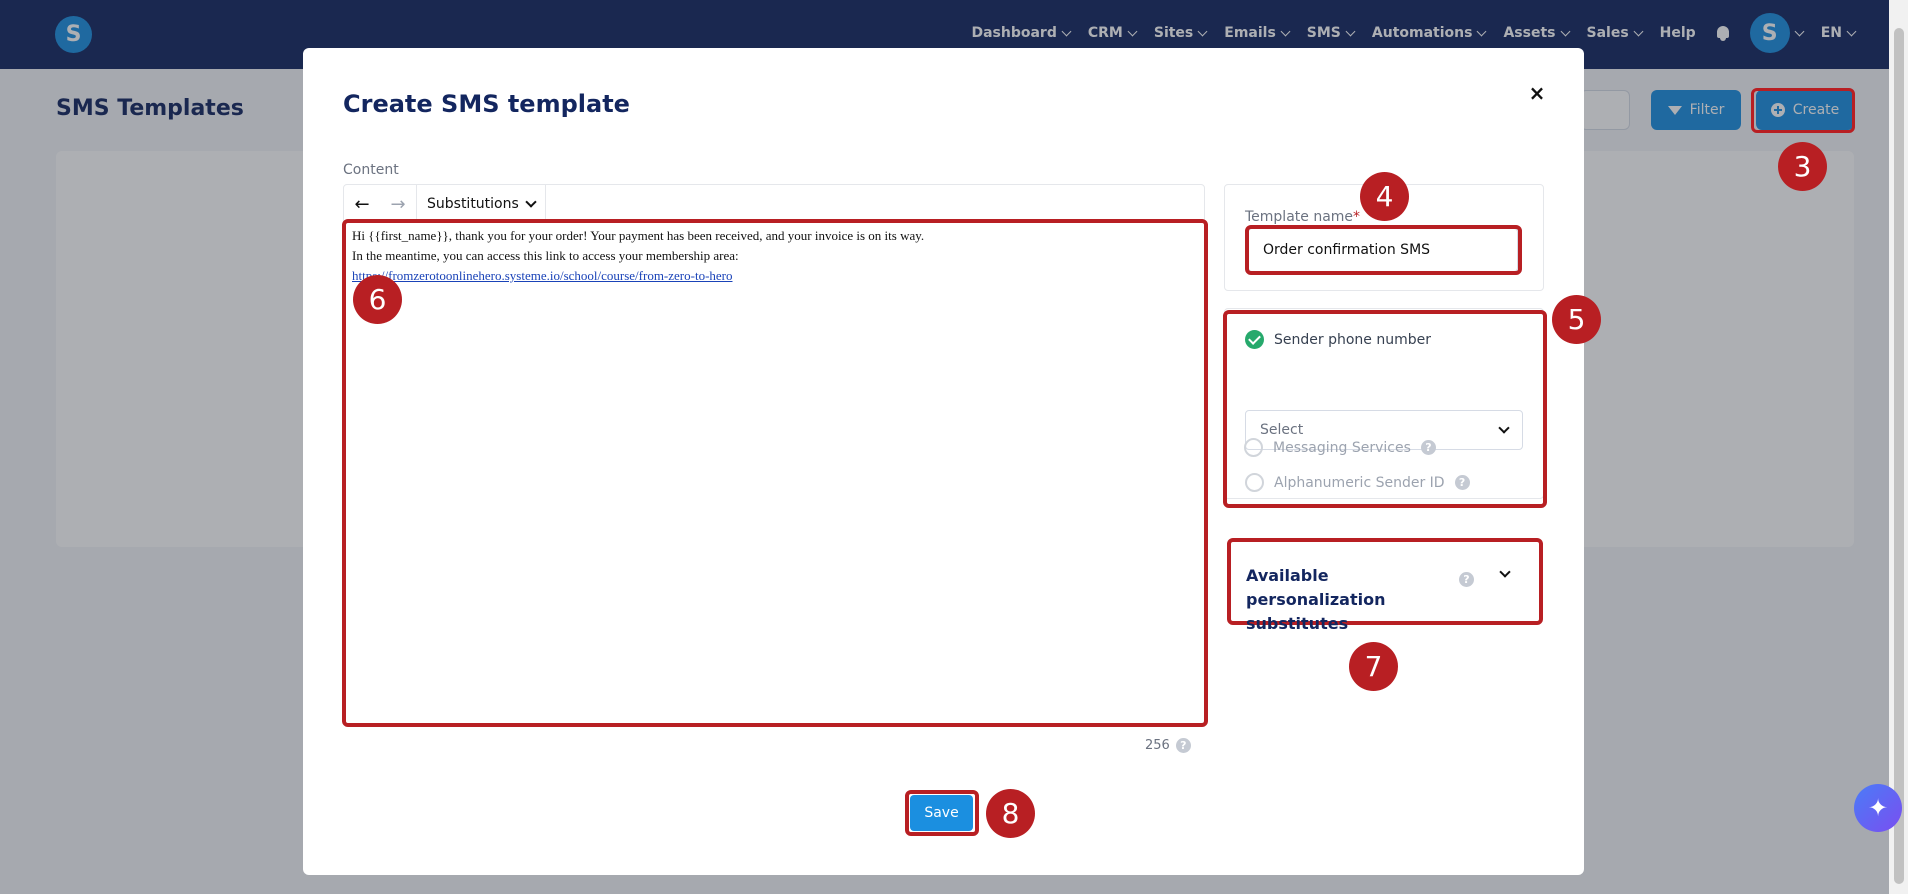 The height and width of the screenshot is (894, 1908). What do you see at coordinates (1537, 93) in the screenshot?
I see `close-icon: ×` at bounding box center [1537, 93].